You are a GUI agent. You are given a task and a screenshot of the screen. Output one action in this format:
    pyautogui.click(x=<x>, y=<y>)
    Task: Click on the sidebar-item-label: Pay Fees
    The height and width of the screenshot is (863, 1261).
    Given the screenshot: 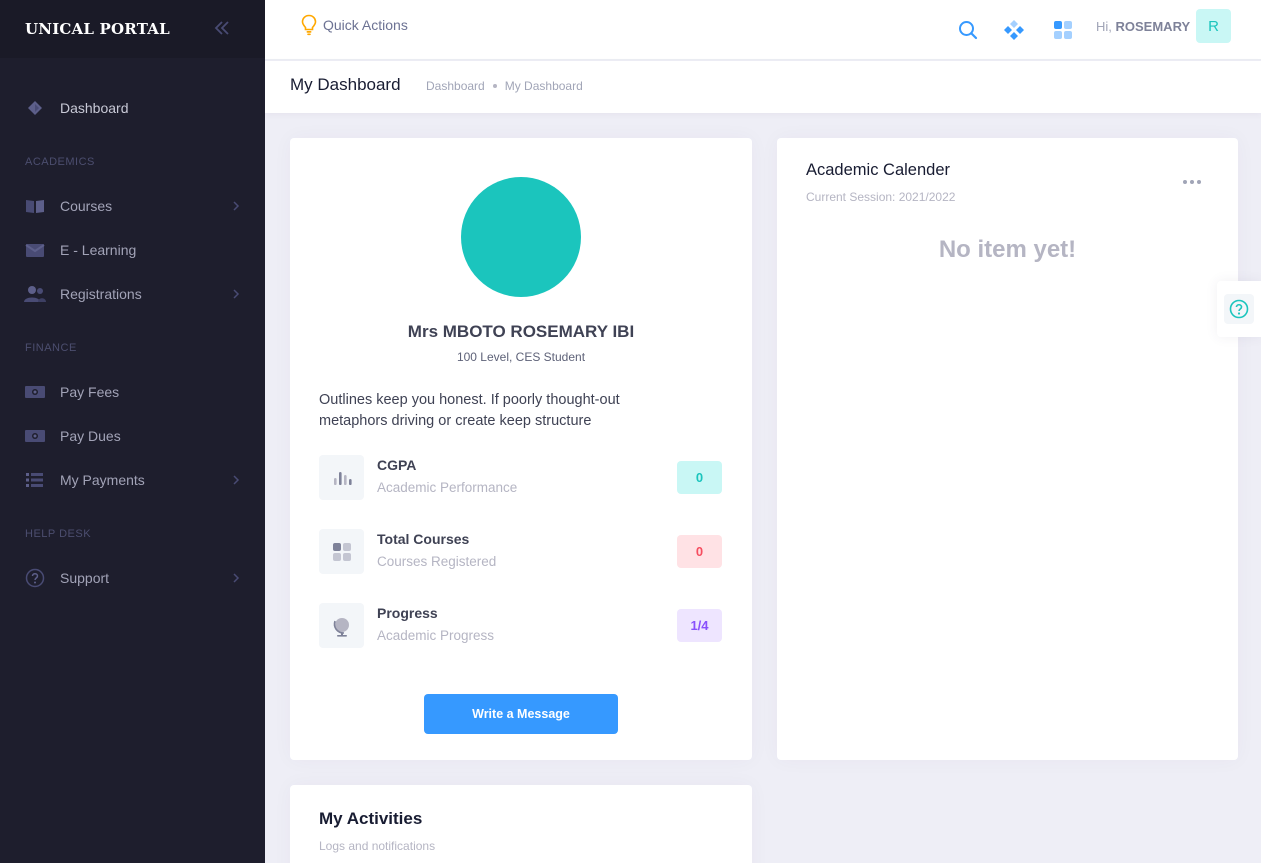 What is the action you would take?
    pyautogui.click(x=90, y=392)
    